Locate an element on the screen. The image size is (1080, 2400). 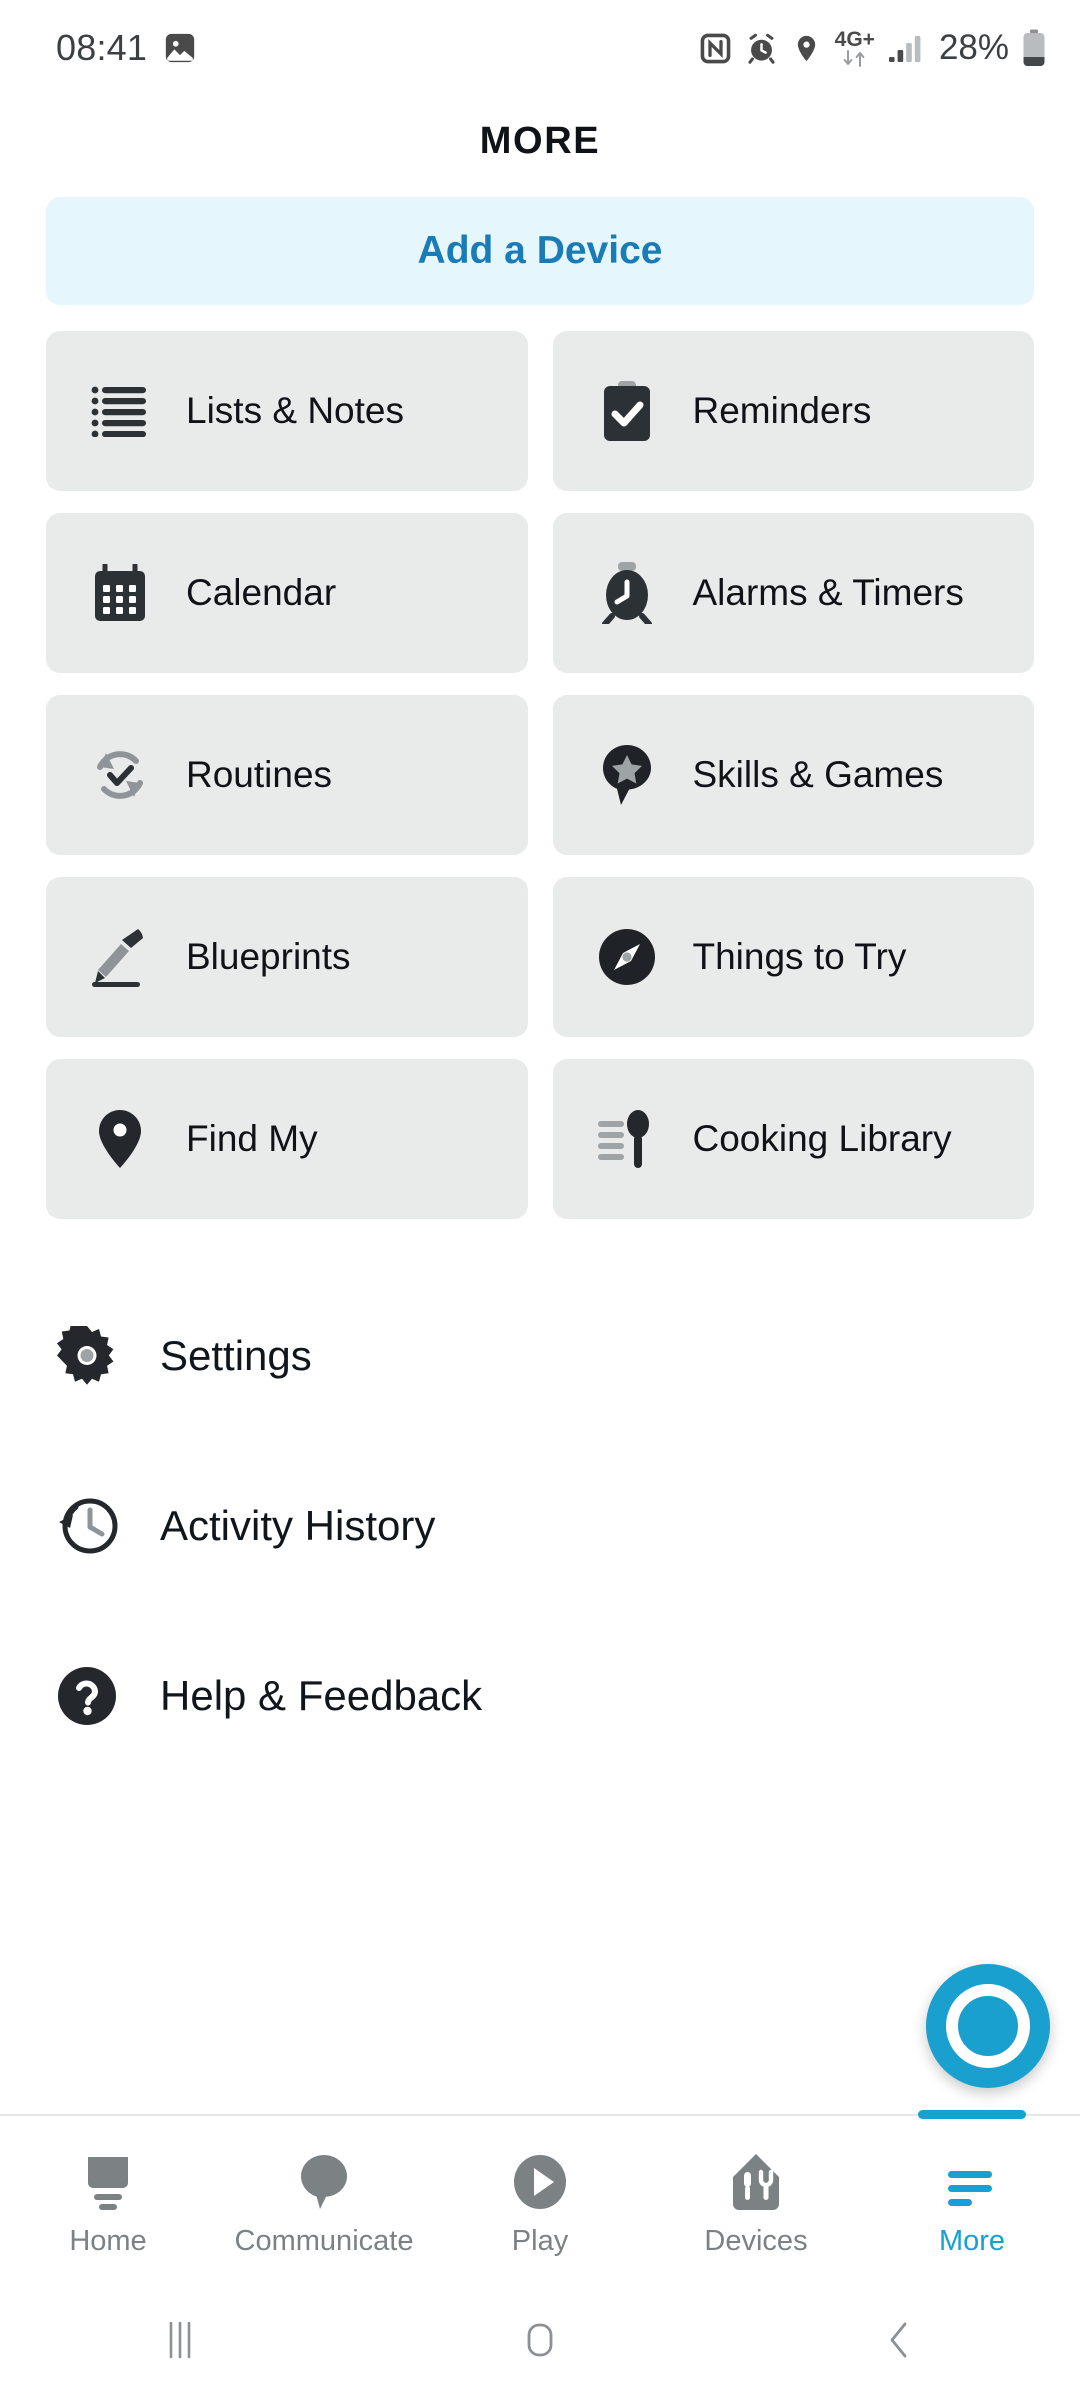
tile-calendar: Calendar is located at coordinates (287, 593).